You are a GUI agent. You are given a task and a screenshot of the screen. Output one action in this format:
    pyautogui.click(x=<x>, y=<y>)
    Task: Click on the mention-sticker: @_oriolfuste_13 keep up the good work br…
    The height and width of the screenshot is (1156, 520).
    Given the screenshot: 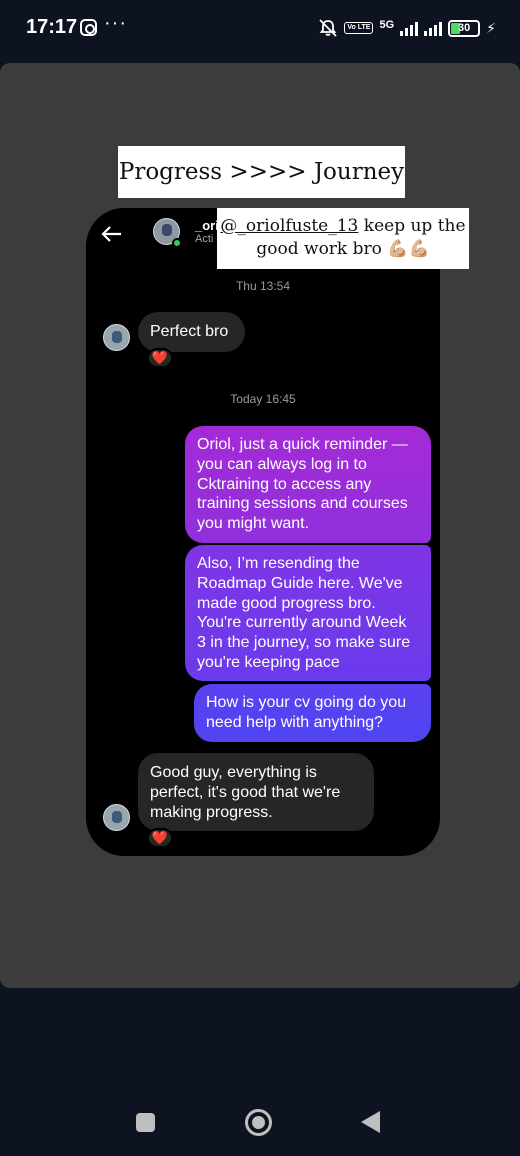 What is the action you would take?
    pyautogui.click(x=343, y=238)
    